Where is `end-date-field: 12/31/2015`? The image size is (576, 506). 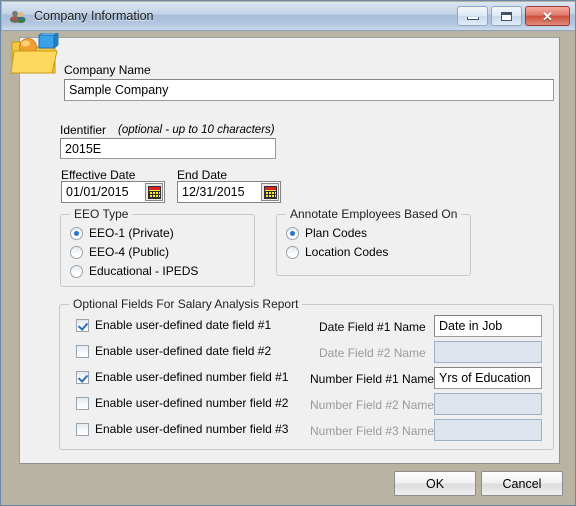
end-date-field: 12/31/2015 is located at coordinates (229, 192).